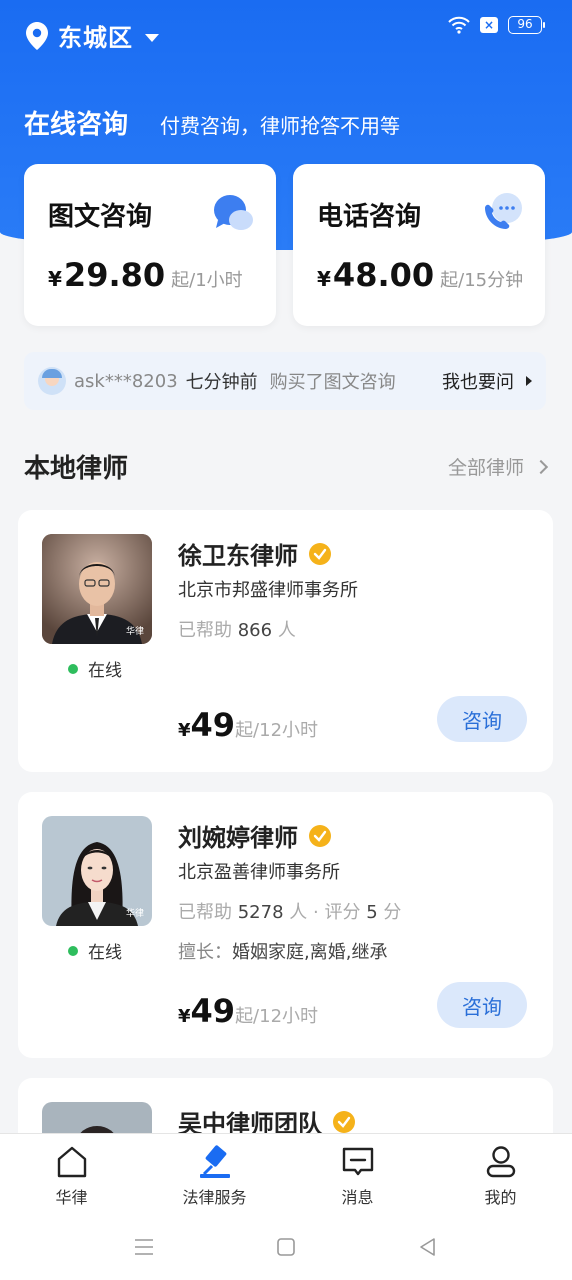  Describe the element at coordinates (369, 217) in the screenshot. I see `consult-title: 电话咨询` at that location.